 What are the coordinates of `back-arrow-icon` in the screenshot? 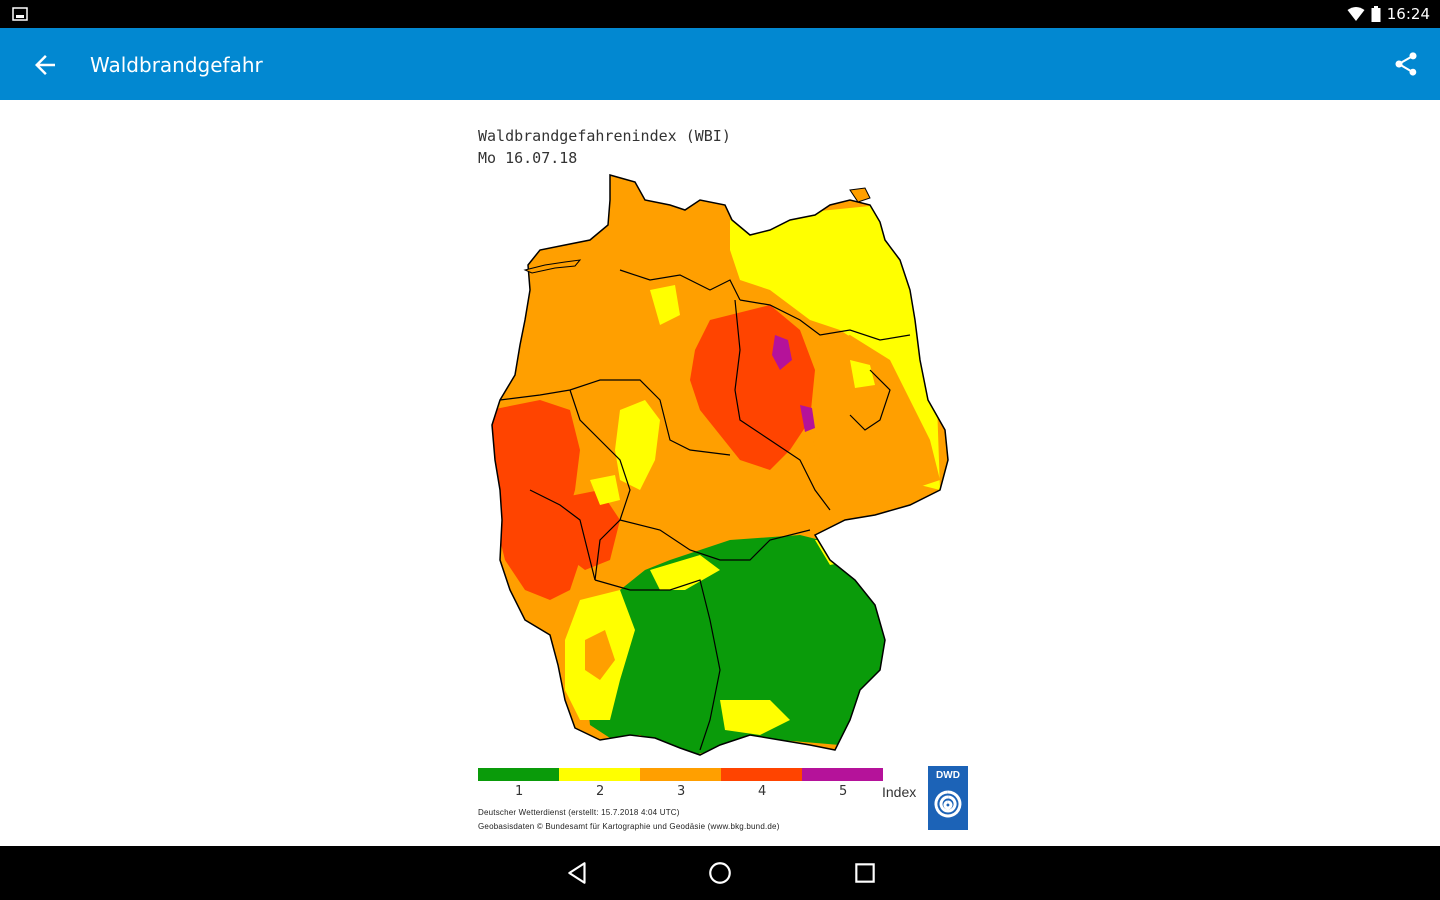 It's located at (45, 65).